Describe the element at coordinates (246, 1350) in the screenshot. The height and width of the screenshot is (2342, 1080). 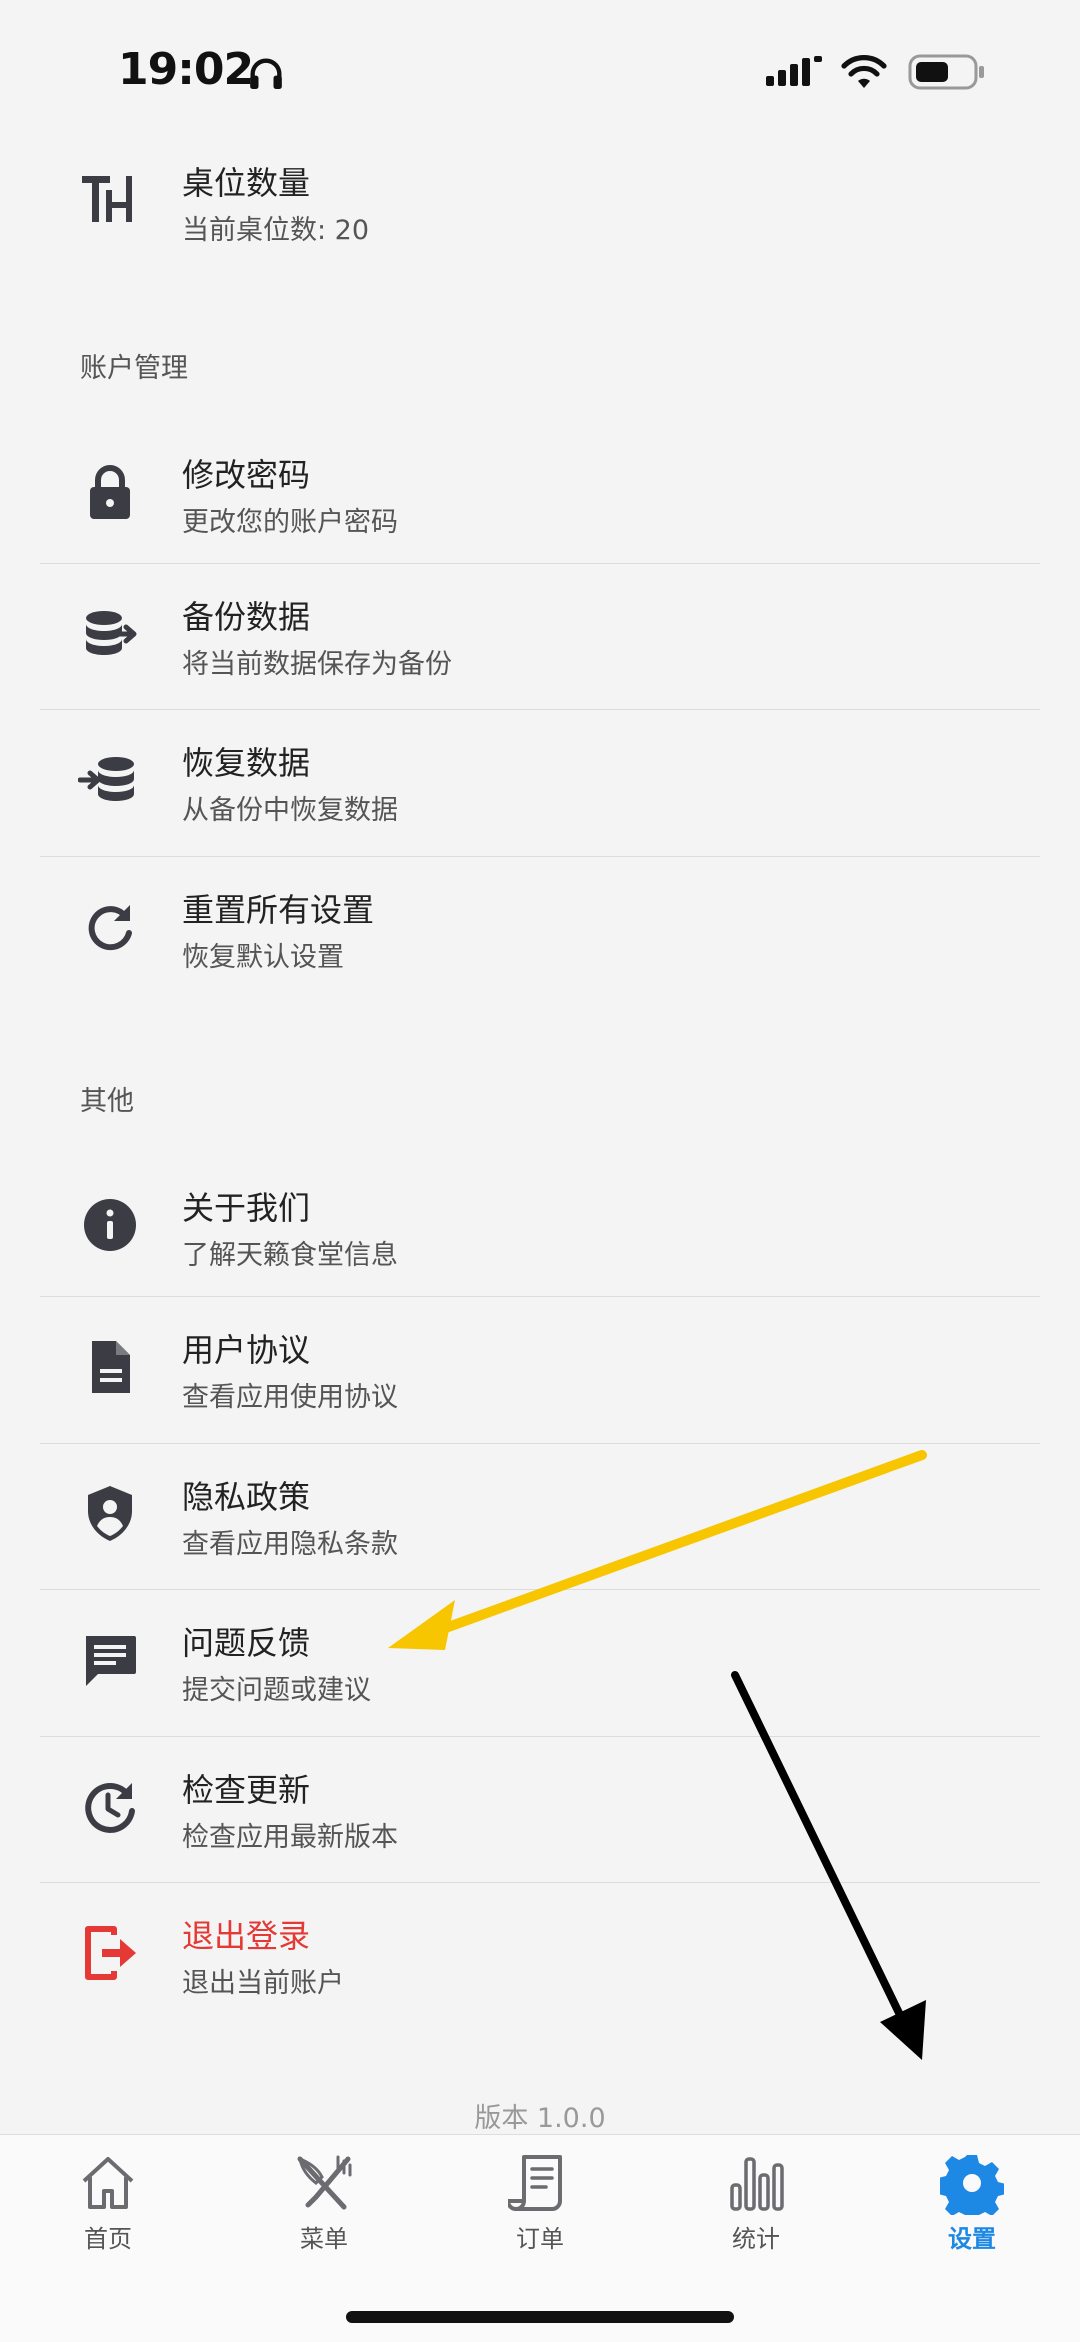
I see `row-title: 用户协议` at that location.